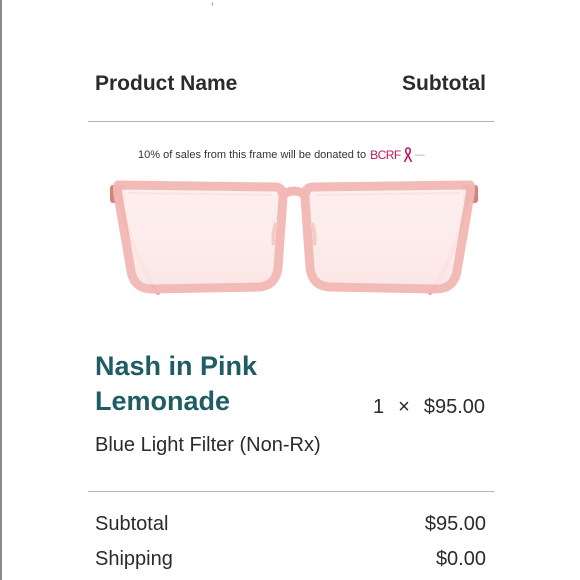 This screenshot has height=580, width=580. What do you see at coordinates (290, 84) in the screenshot?
I see `table-header: Product Name Subtotal` at bounding box center [290, 84].